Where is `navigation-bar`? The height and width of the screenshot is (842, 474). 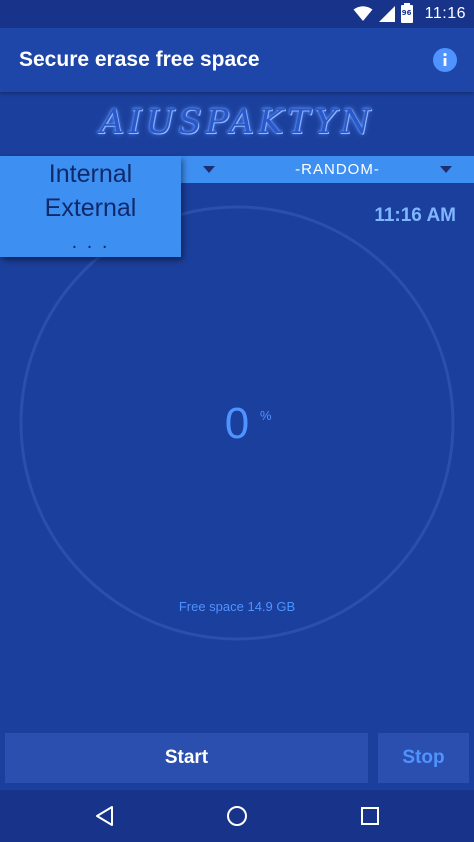 navigation-bar is located at coordinates (237, 816).